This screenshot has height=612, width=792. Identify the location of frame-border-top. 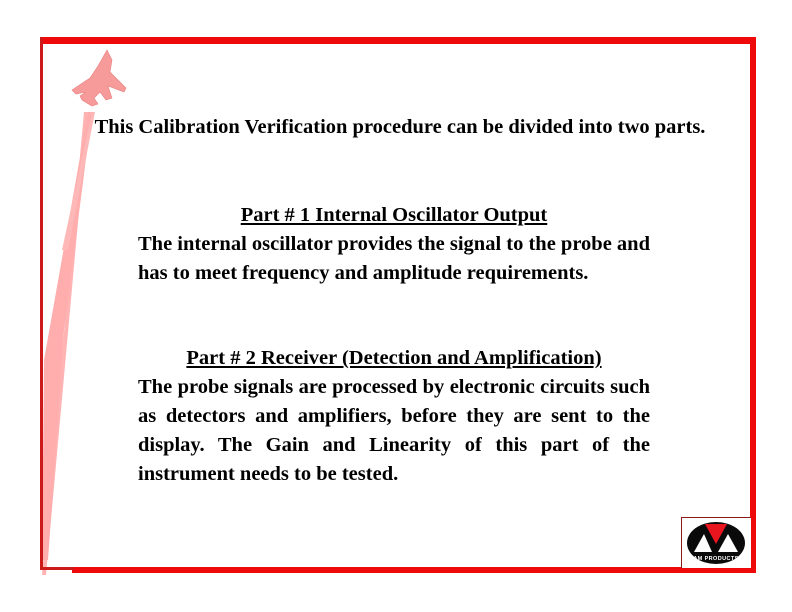
(398, 40).